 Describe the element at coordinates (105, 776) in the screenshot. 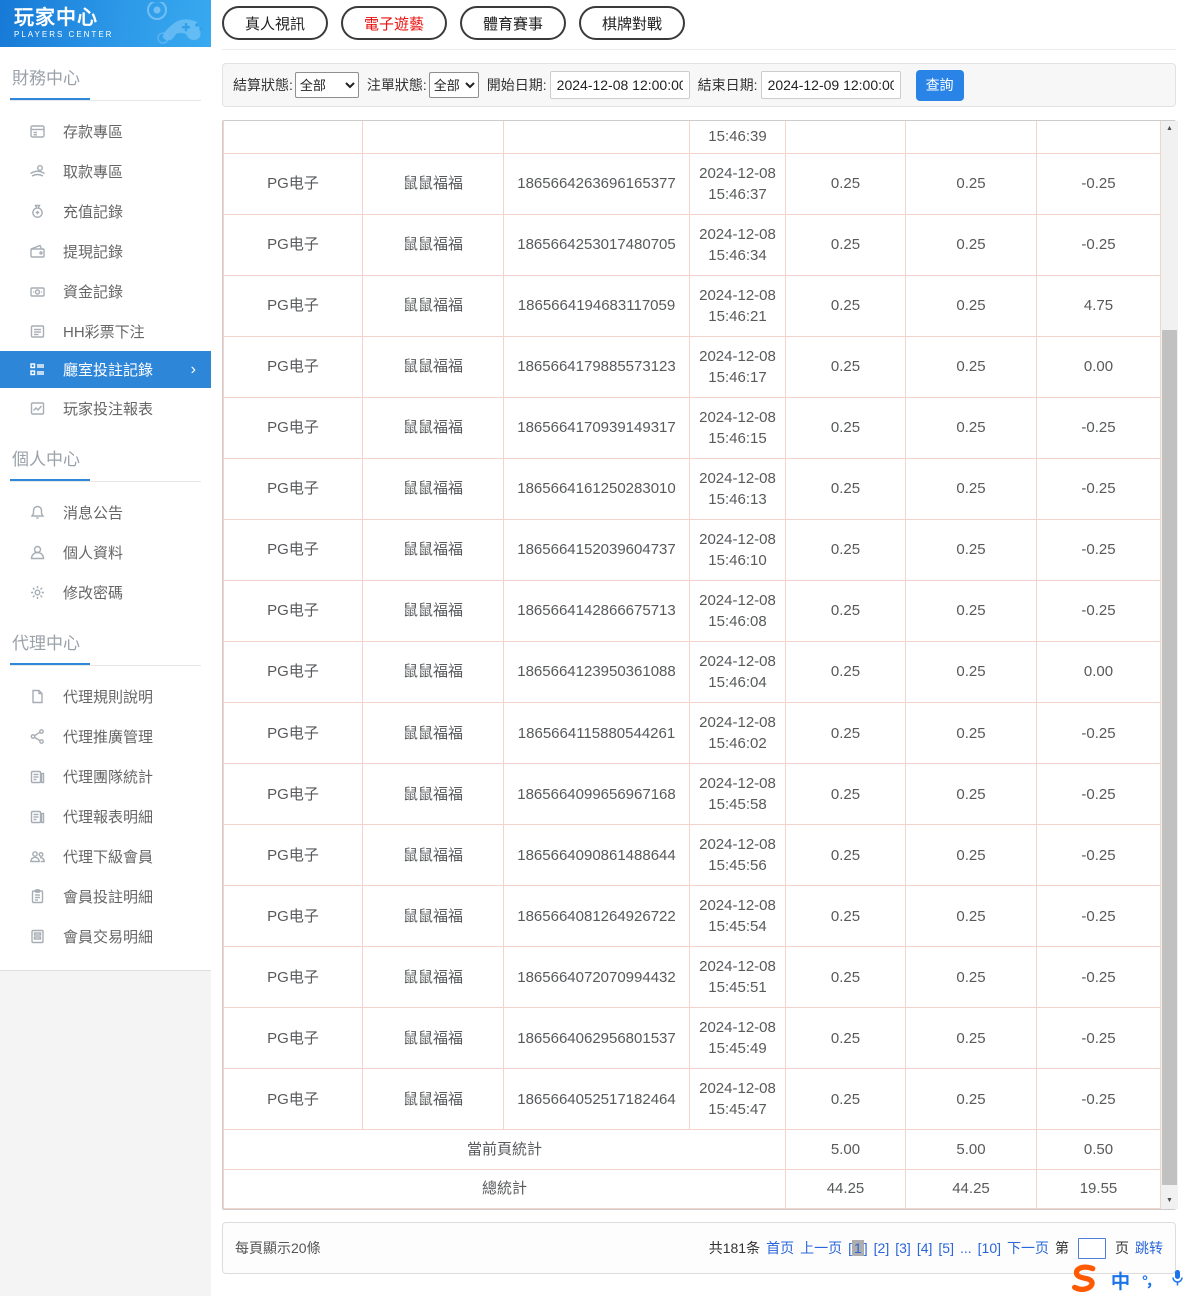

I see `sidebar-item: 代理團隊統計` at that location.